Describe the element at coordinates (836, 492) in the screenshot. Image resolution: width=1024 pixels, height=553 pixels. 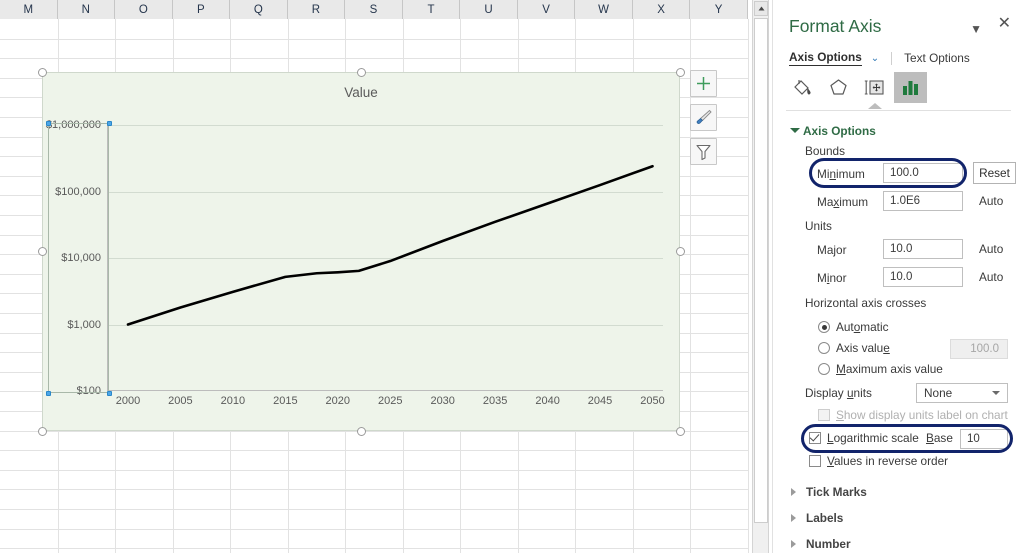
I see `tick-marks-header: Tick Marks` at that location.